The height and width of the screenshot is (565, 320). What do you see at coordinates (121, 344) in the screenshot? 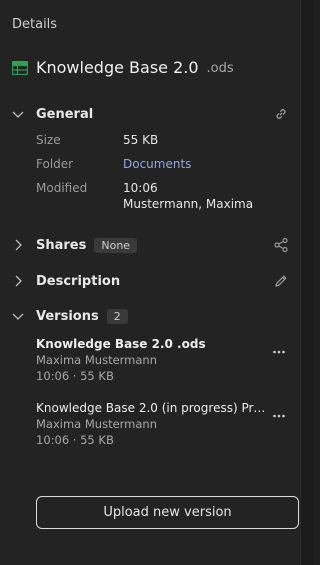
I see `version-title: Knowledge Base 2.0 .ods` at bounding box center [121, 344].